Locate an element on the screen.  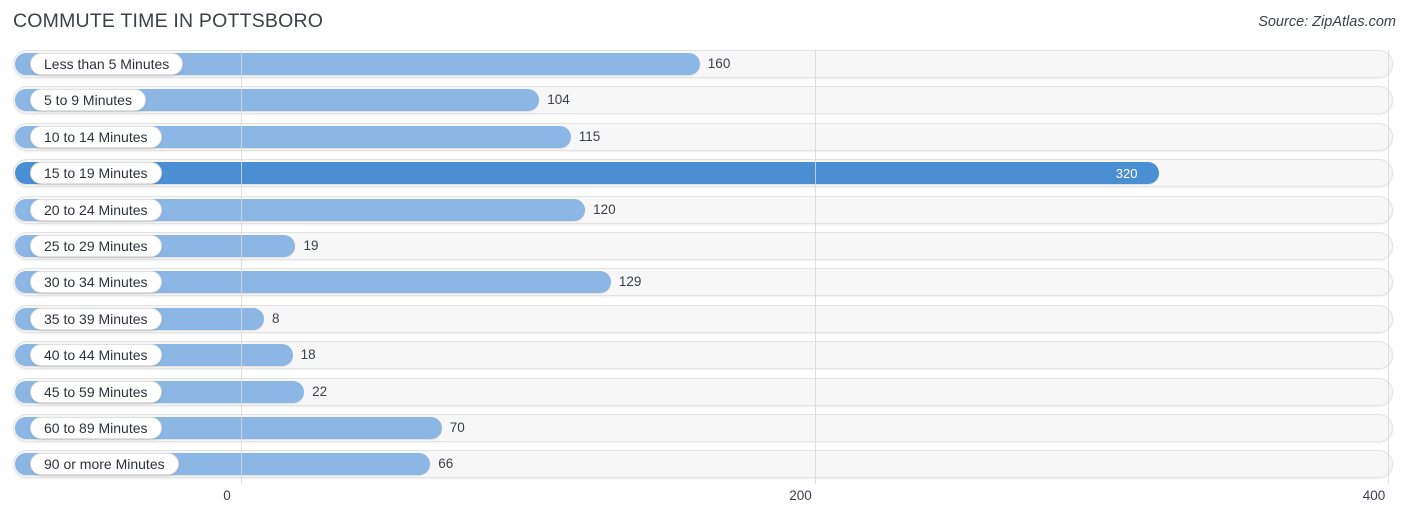
category-label-text: 45 to 59 Minutes is located at coordinates (96, 391).